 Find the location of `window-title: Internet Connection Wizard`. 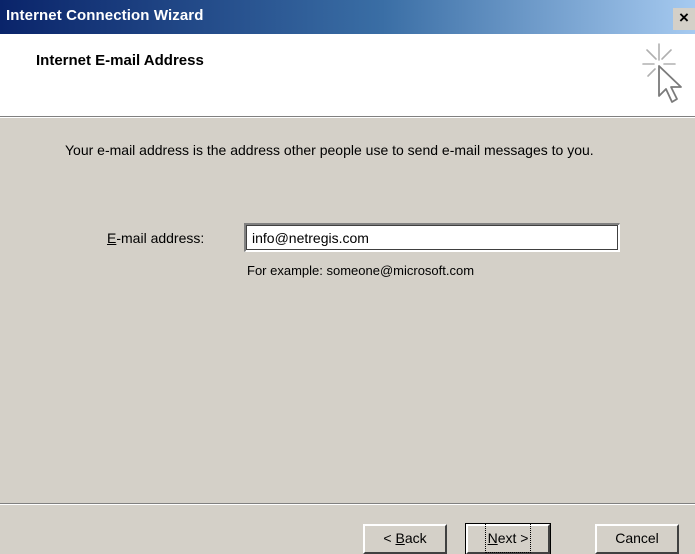

window-title: Internet Connection Wizard is located at coordinates (105, 15).